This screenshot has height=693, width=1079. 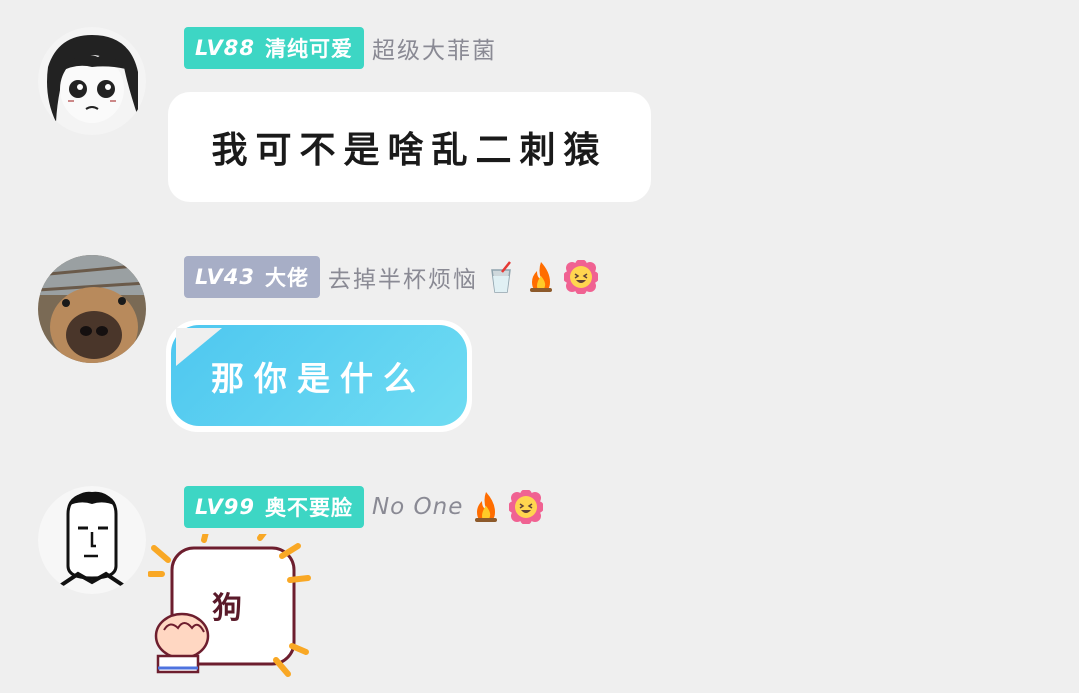 What do you see at coordinates (434, 51) in the screenshot?
I see `user-tagline: 超级大菲菌` at bounding box center [434, 51].